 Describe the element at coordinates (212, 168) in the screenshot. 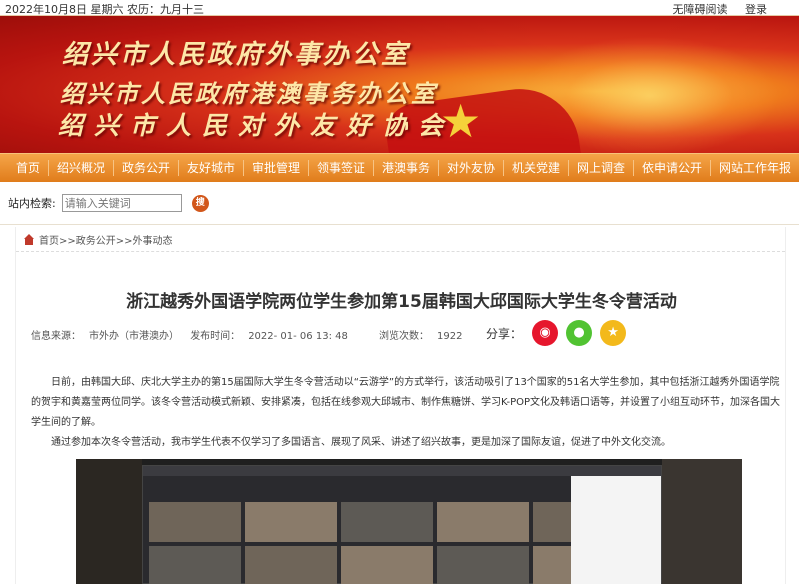

I see `nav-item-friendly-cities: 友好城市` at that location.